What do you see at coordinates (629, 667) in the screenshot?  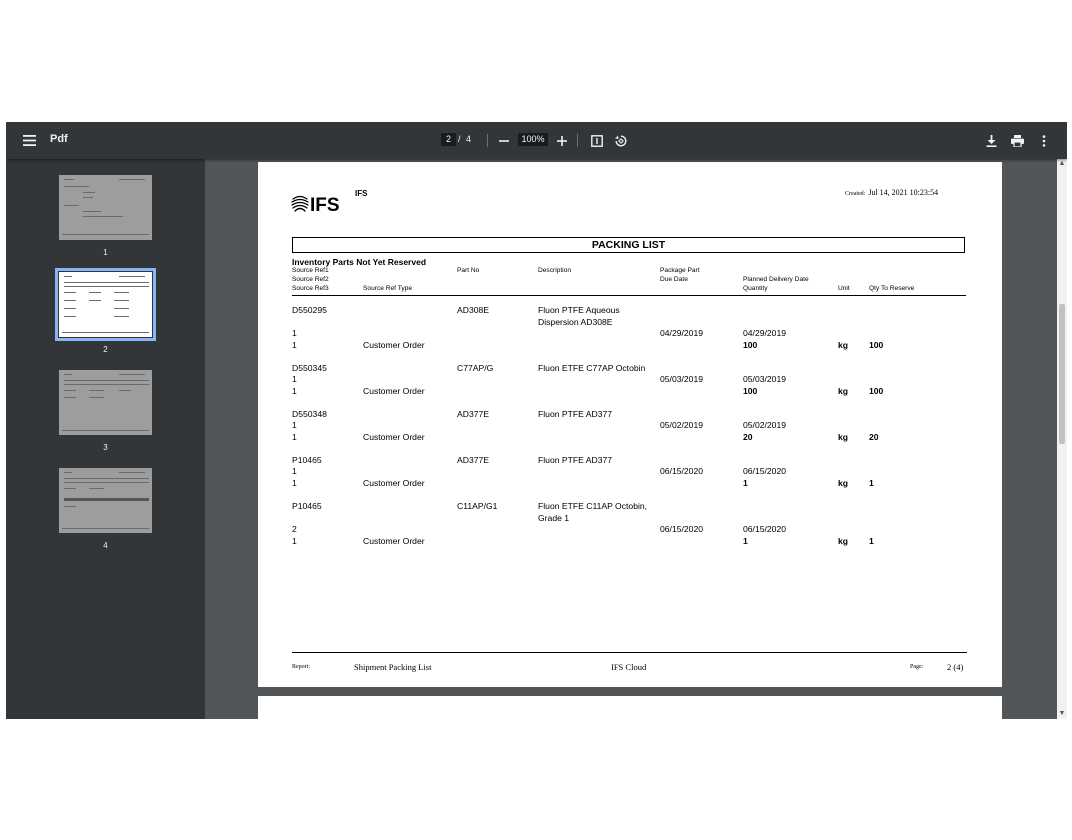 I see `footer-product: IFS Cloud` at bounding box center [629, 667].